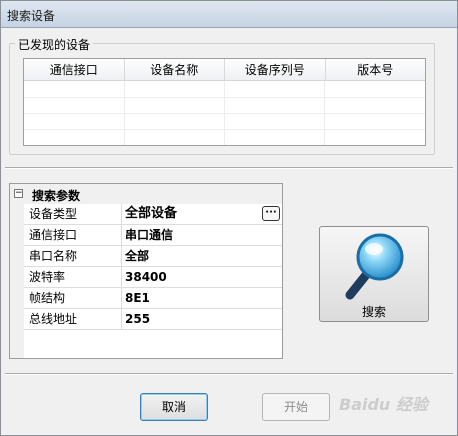 Image resolution: width=458 pixels, height=436 pixels. I want to click on param-value: 串口通信, so click(202, 235).